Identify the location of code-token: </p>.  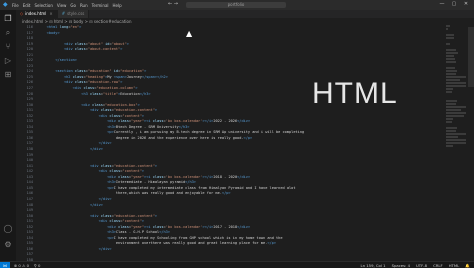
(248, 137).